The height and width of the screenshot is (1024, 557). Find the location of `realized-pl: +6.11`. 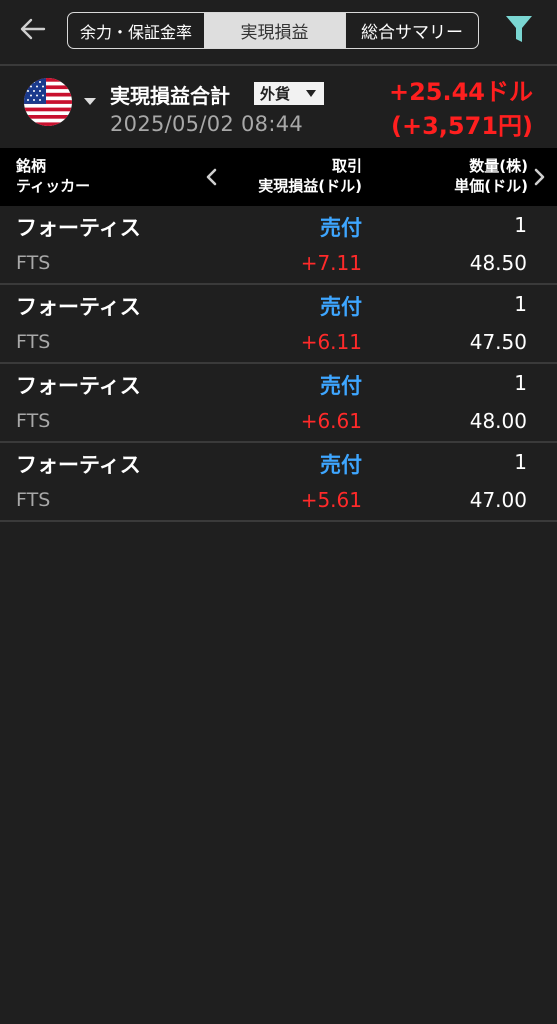

realized-pl: +6.11 is located at coordinates (331, 342).